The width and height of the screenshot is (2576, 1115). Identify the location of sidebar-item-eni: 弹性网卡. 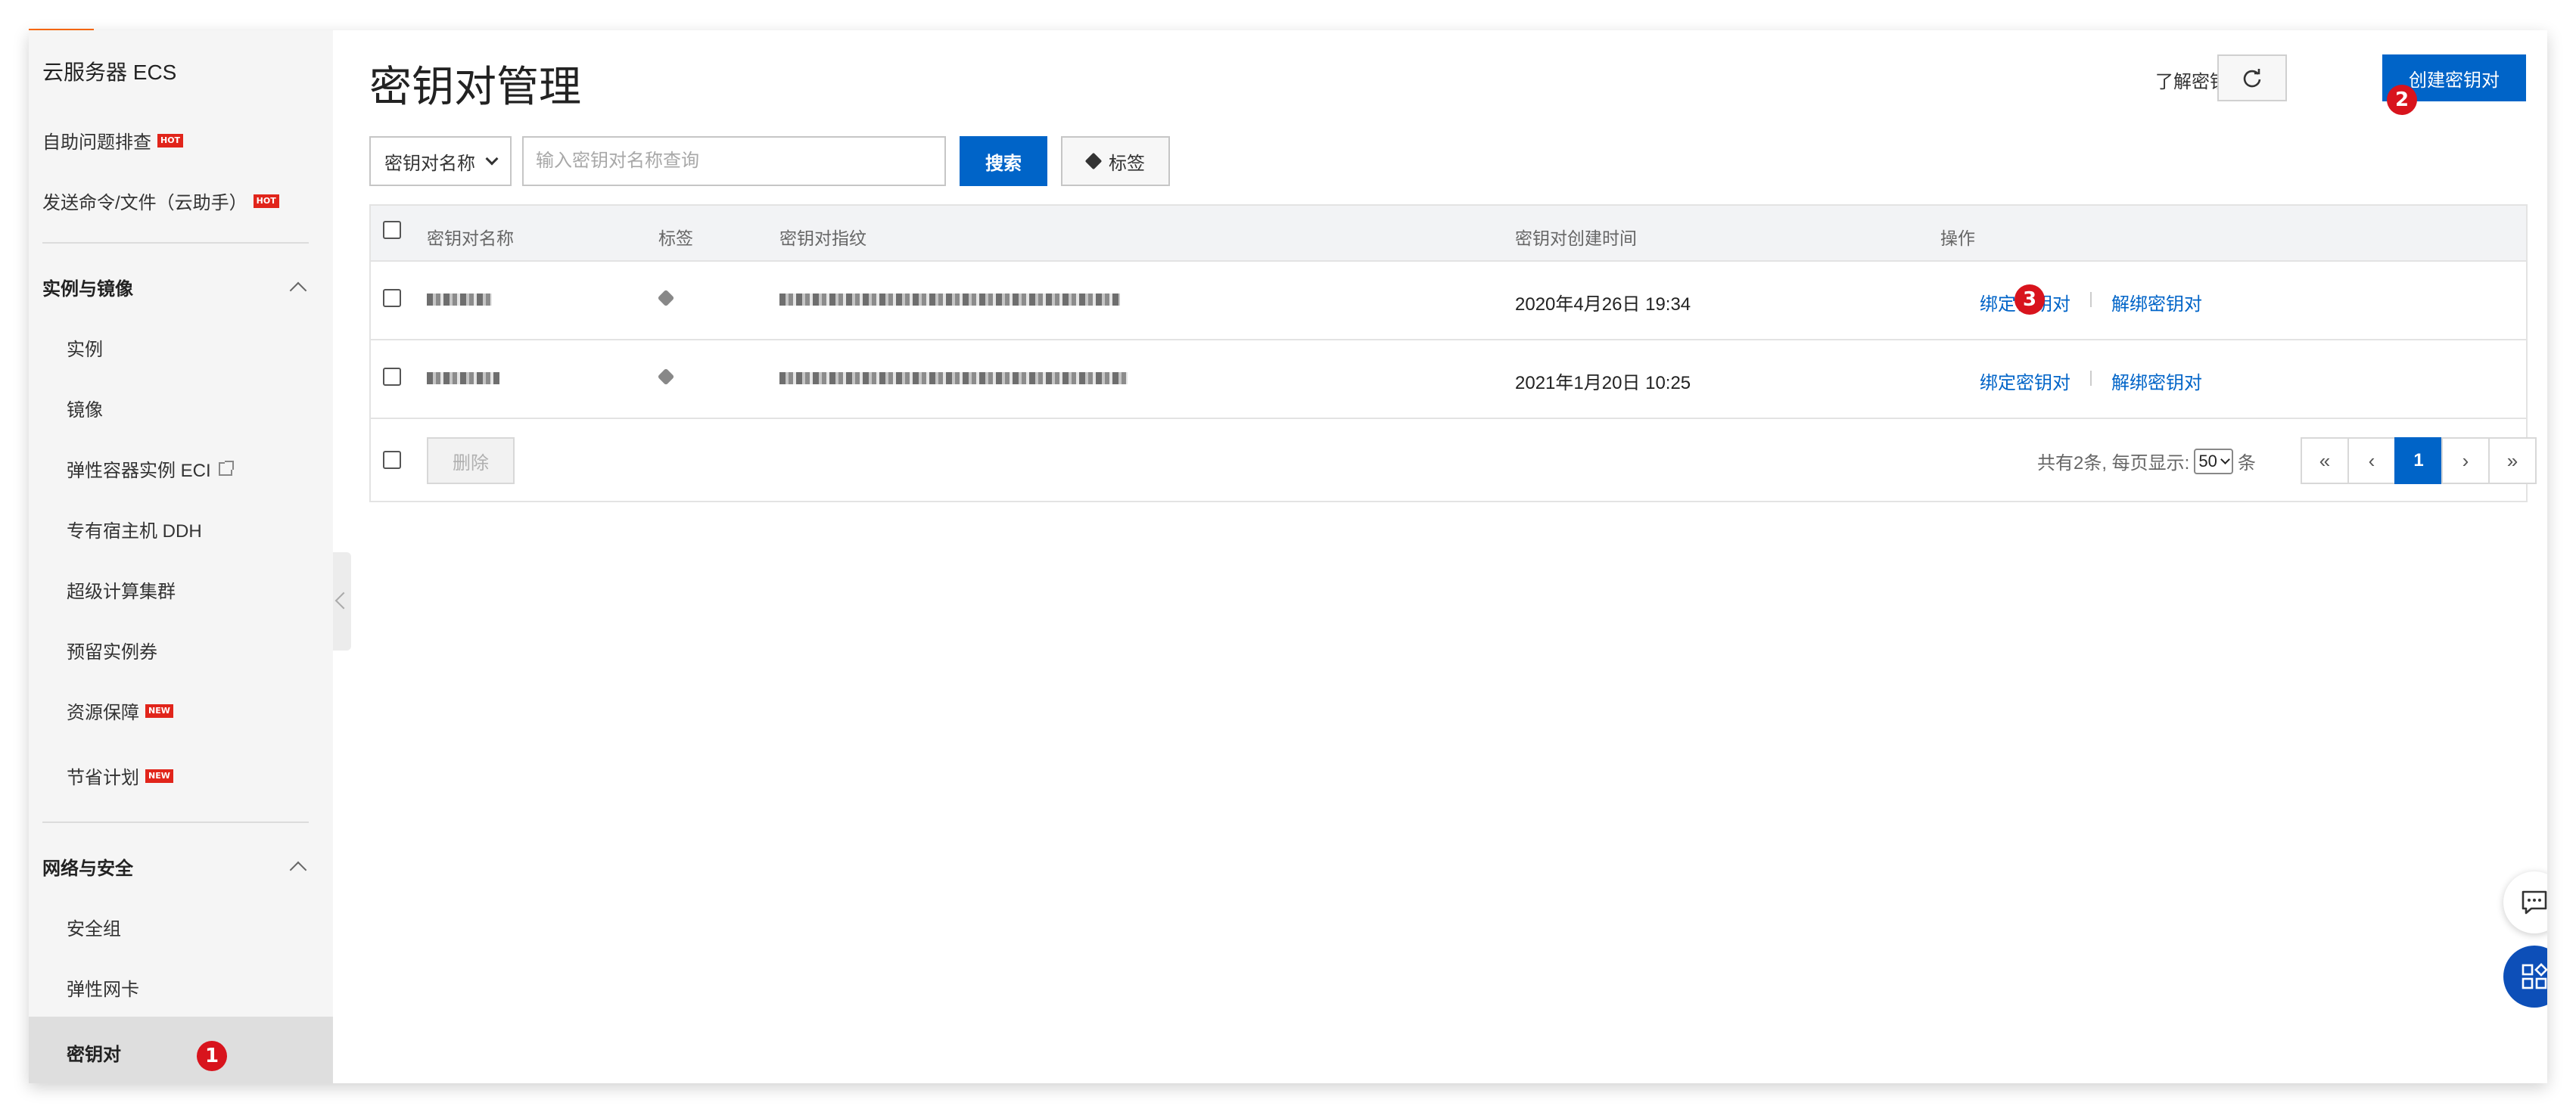
(103, 987).